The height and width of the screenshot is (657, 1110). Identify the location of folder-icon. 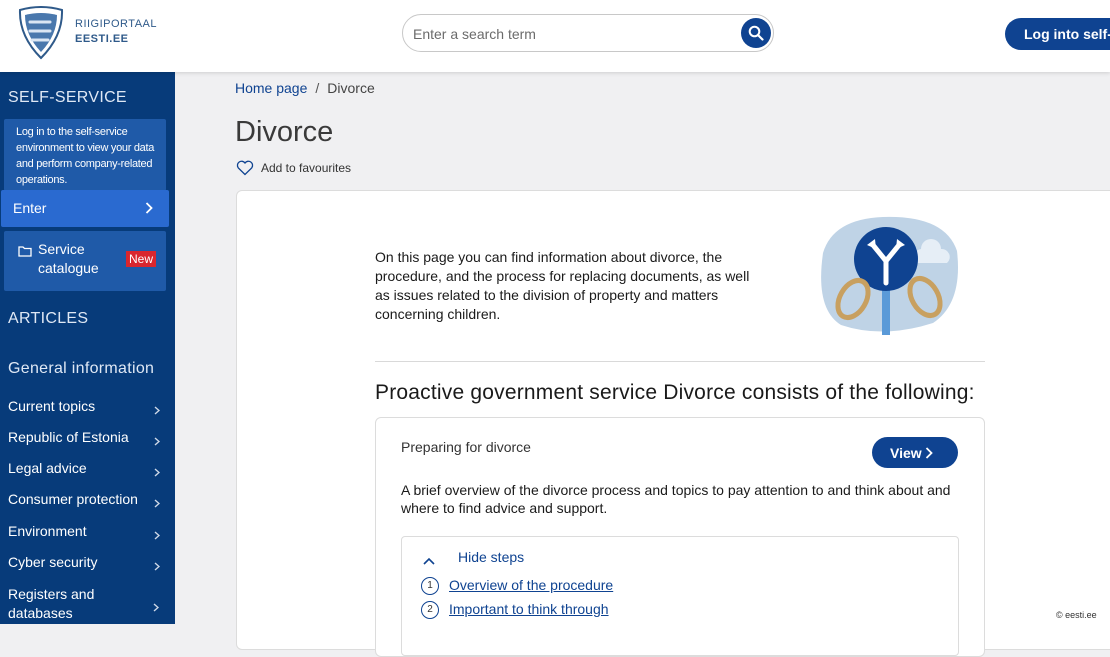
(25, 253).